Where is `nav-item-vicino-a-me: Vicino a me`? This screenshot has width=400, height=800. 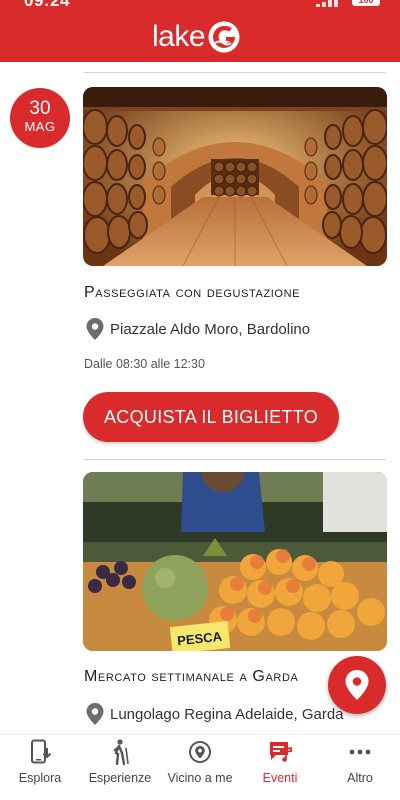
nav-item-vicino-a-me: Vicino a me is located at coordinates (200, 767).